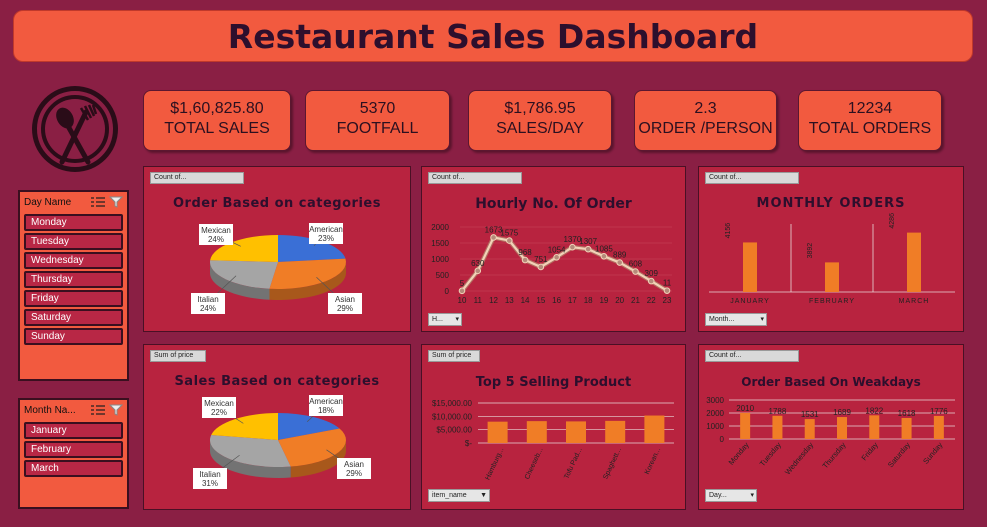 The height and width of the screenshot is (527, 987). What do you see at coordinates (276, 268) in the screenshot?
I see `order-categories-pie-chart: American23%Asian29%Italian24%Mexican24%` at bounding box center [276, 268].